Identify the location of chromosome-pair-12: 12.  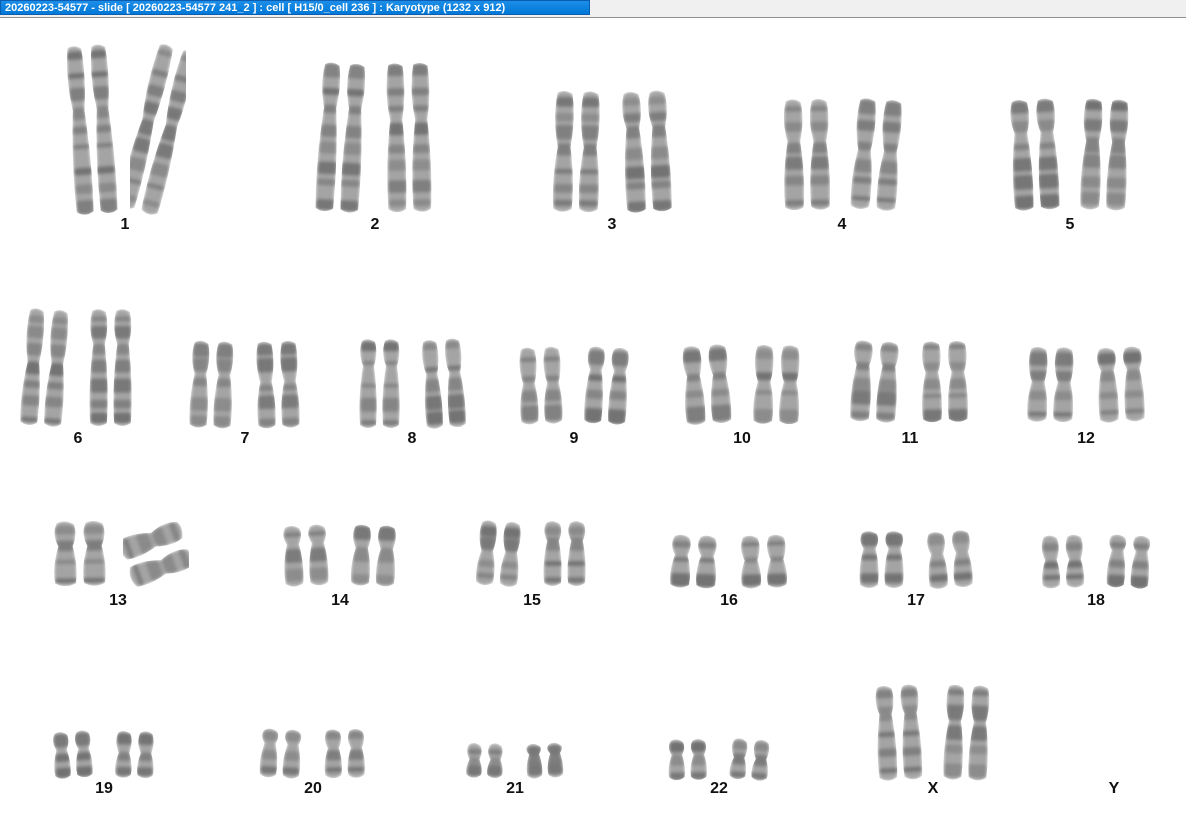
(1086, 398).